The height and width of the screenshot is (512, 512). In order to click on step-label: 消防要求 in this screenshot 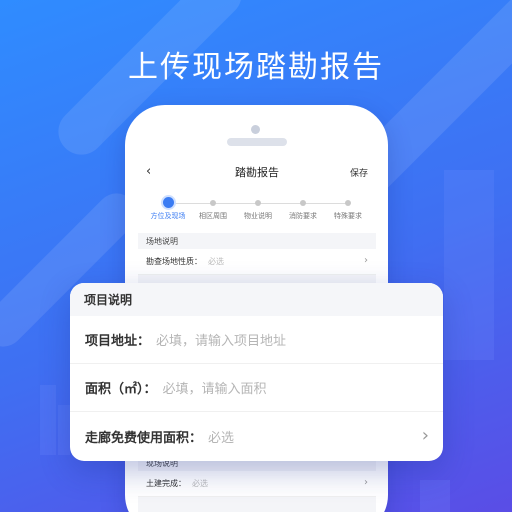, I will do `click(303, 216)`.